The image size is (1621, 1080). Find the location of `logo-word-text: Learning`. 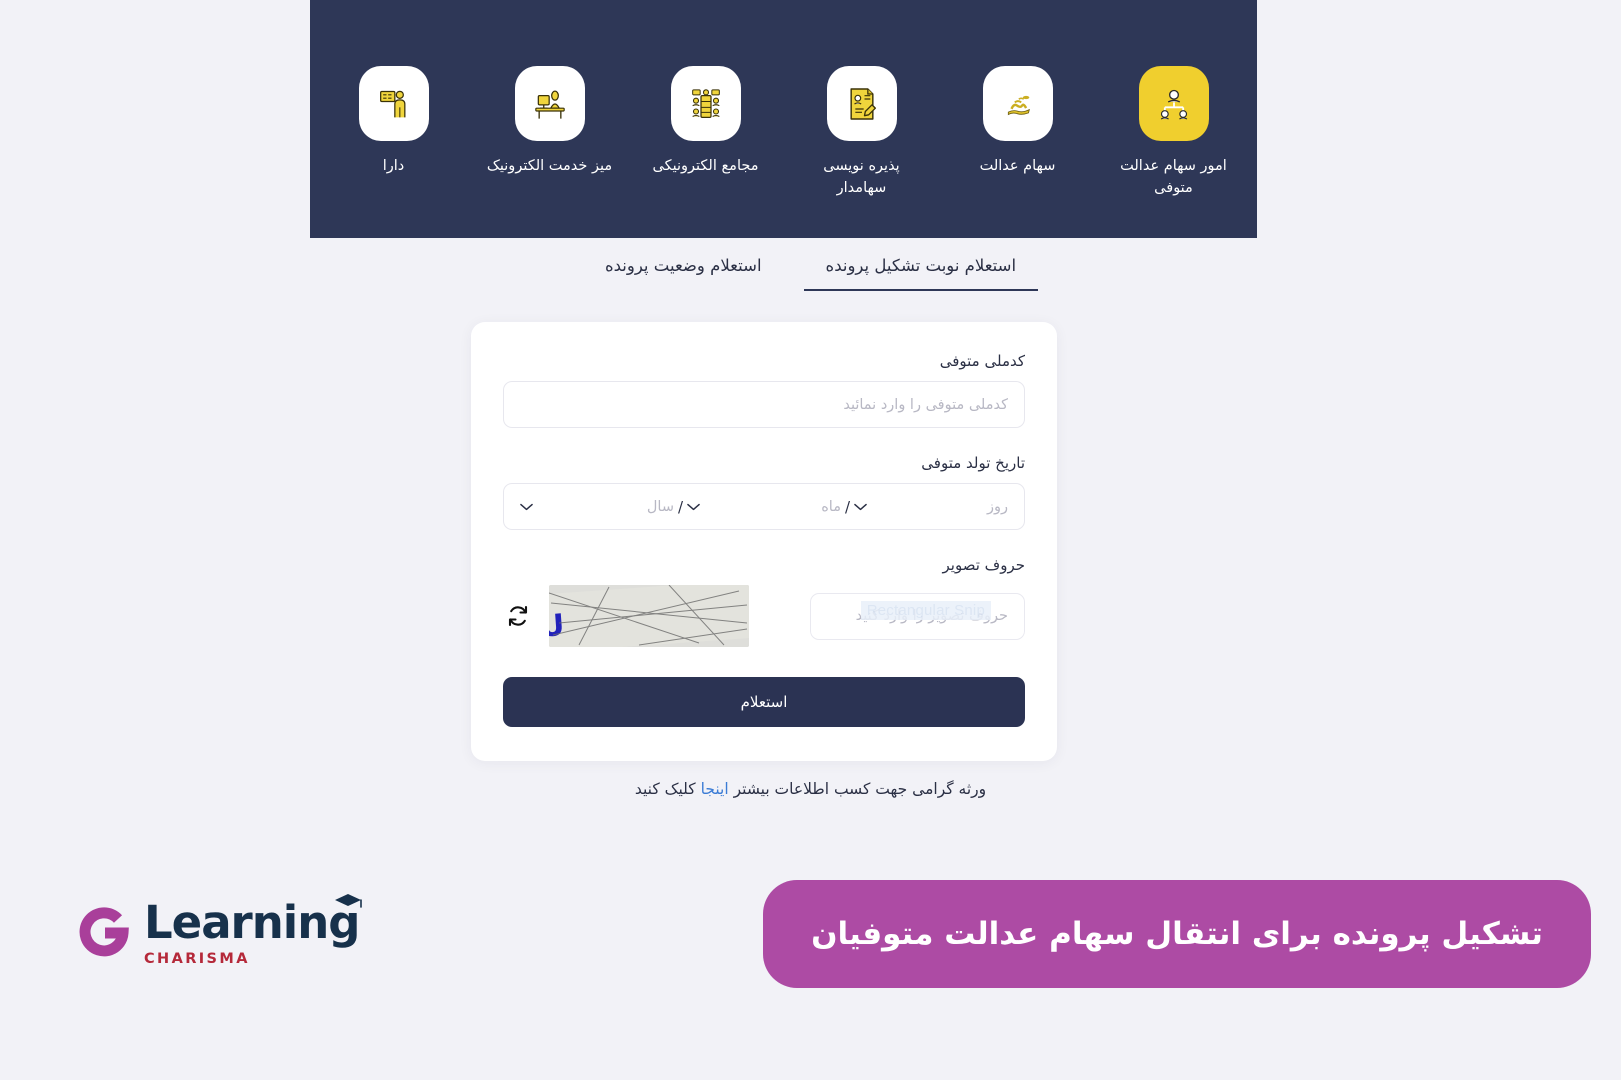

logo-word-text: Learning is located at coordinates (252, 922).